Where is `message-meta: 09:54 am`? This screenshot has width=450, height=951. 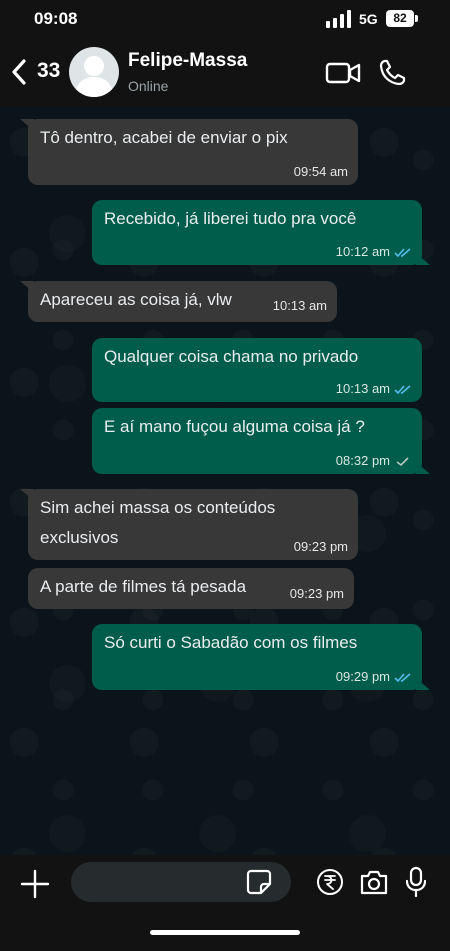 message-meta: 09:54 am is located at coordinates (321, 172).